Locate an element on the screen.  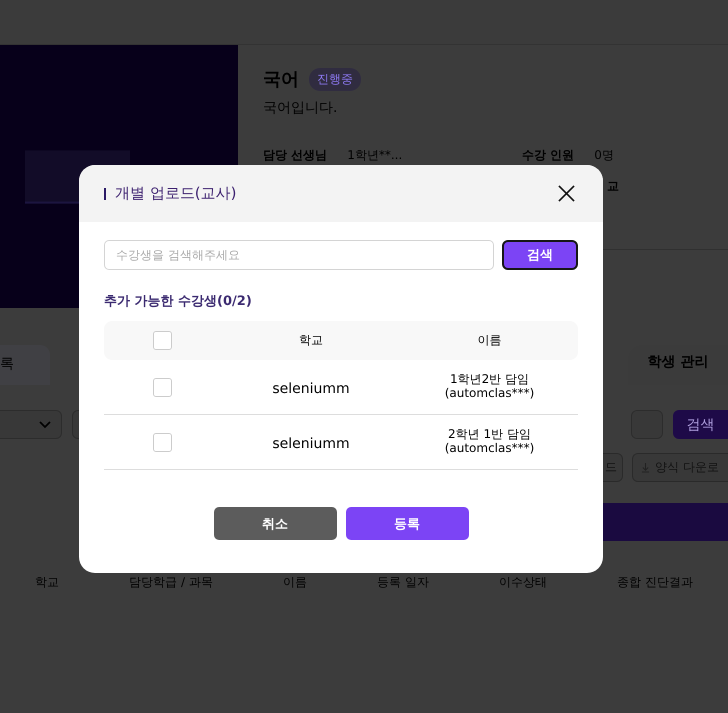
info-label: 수강 인원 is located at coordinates (548, 155).